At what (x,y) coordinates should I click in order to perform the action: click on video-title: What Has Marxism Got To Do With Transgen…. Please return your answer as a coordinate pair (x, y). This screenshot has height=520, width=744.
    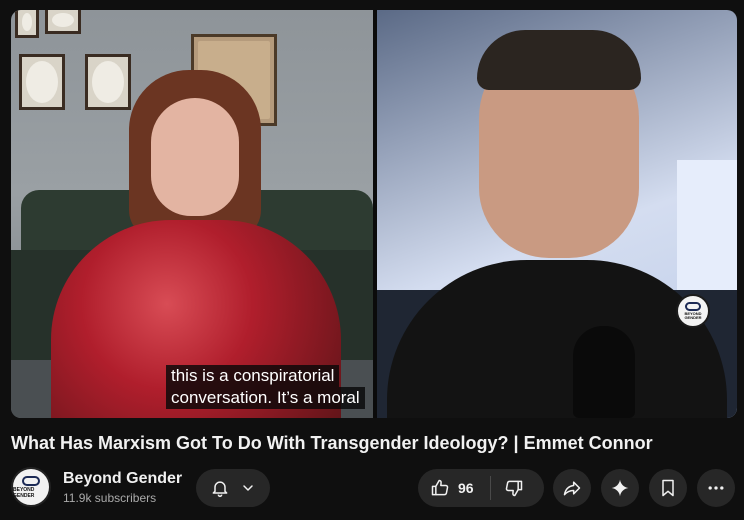
    Looking at the image, I should click on (332, 443).